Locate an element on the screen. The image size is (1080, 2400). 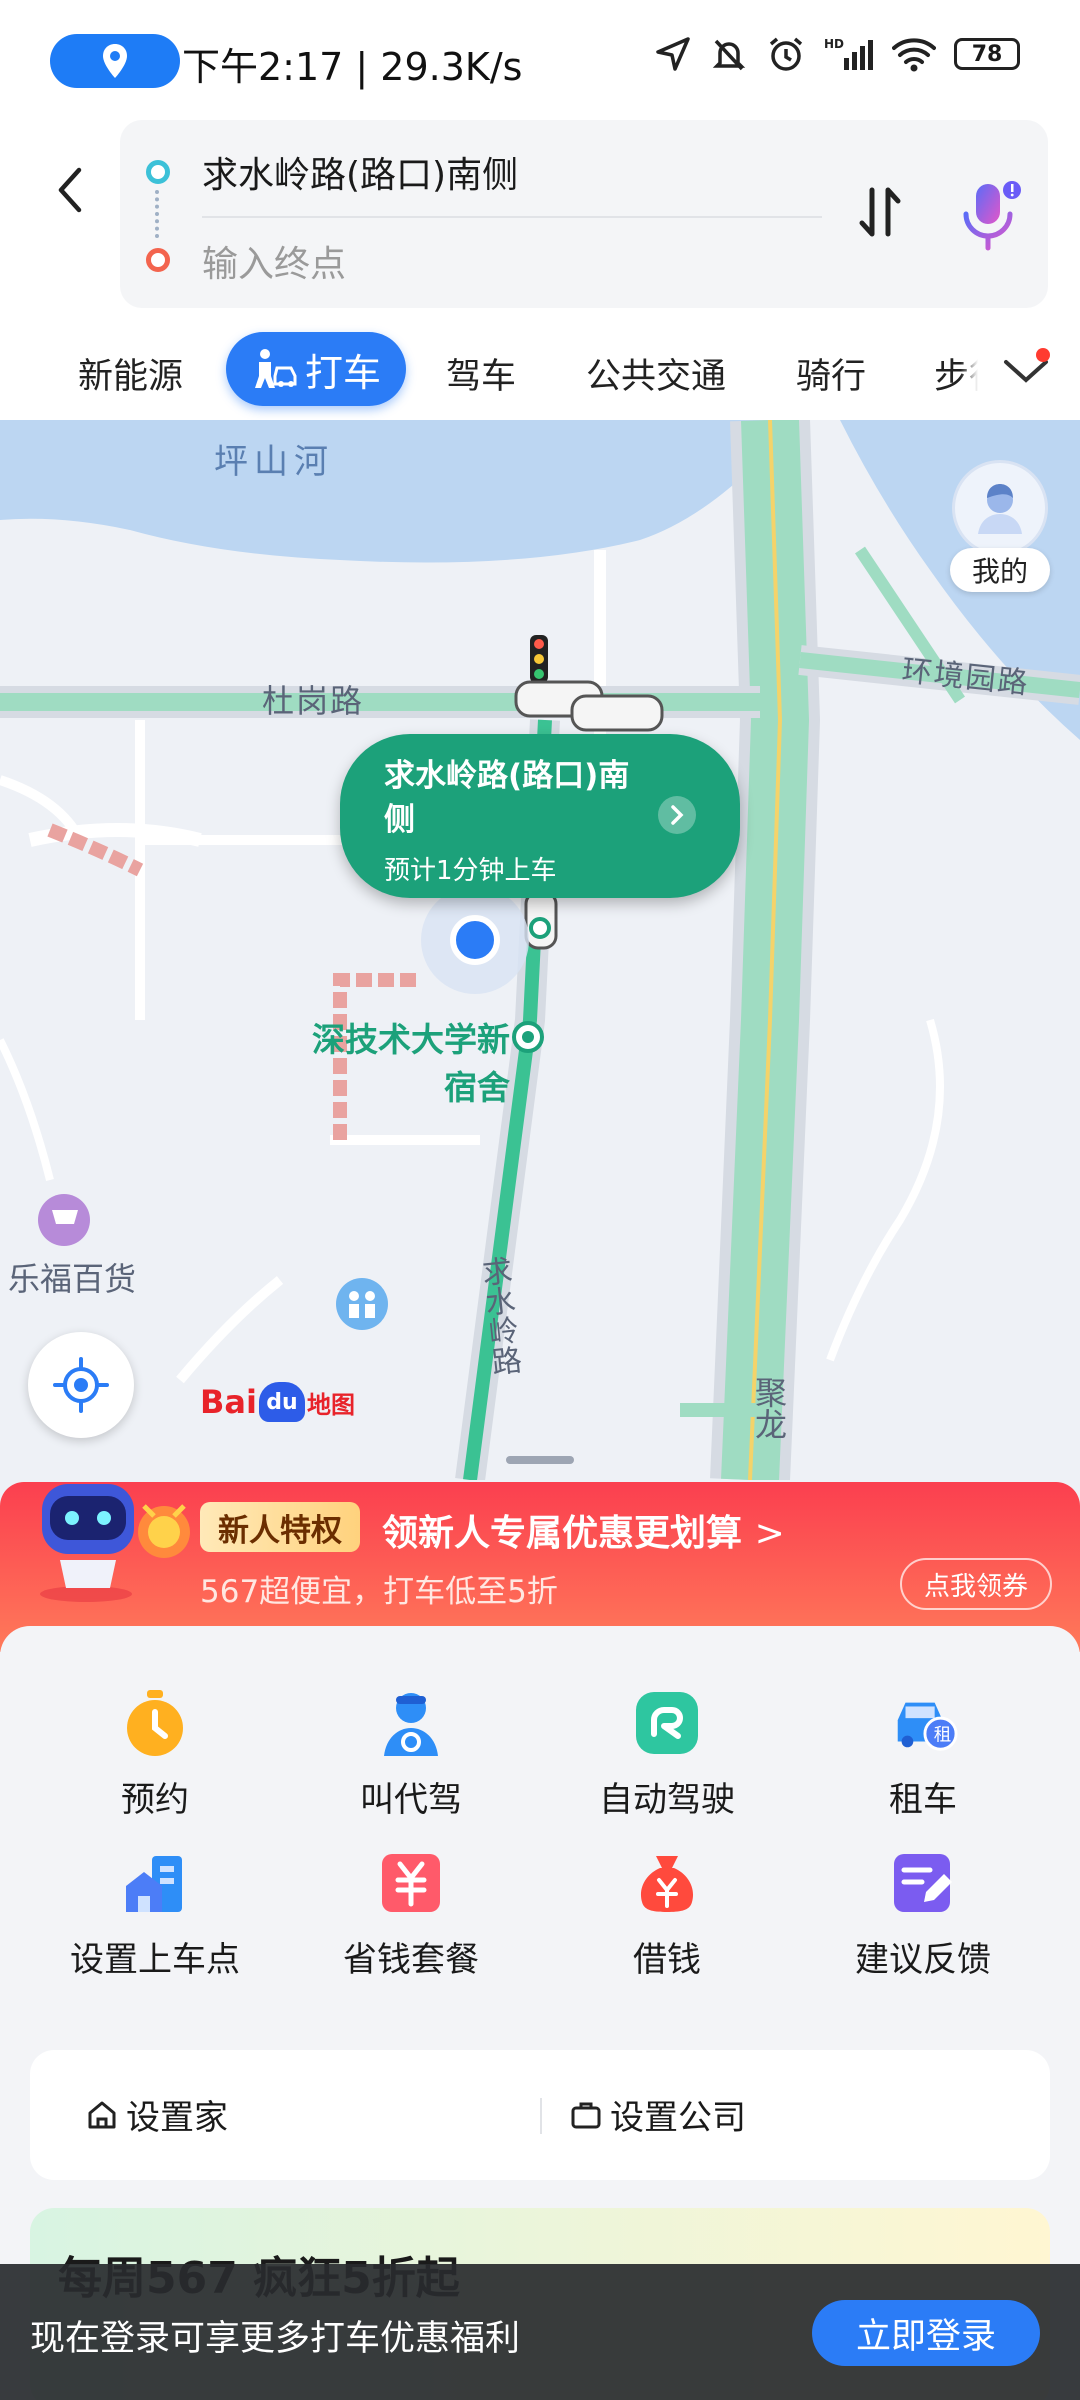
briefcase-icon is located at coordinates (586, 2115).